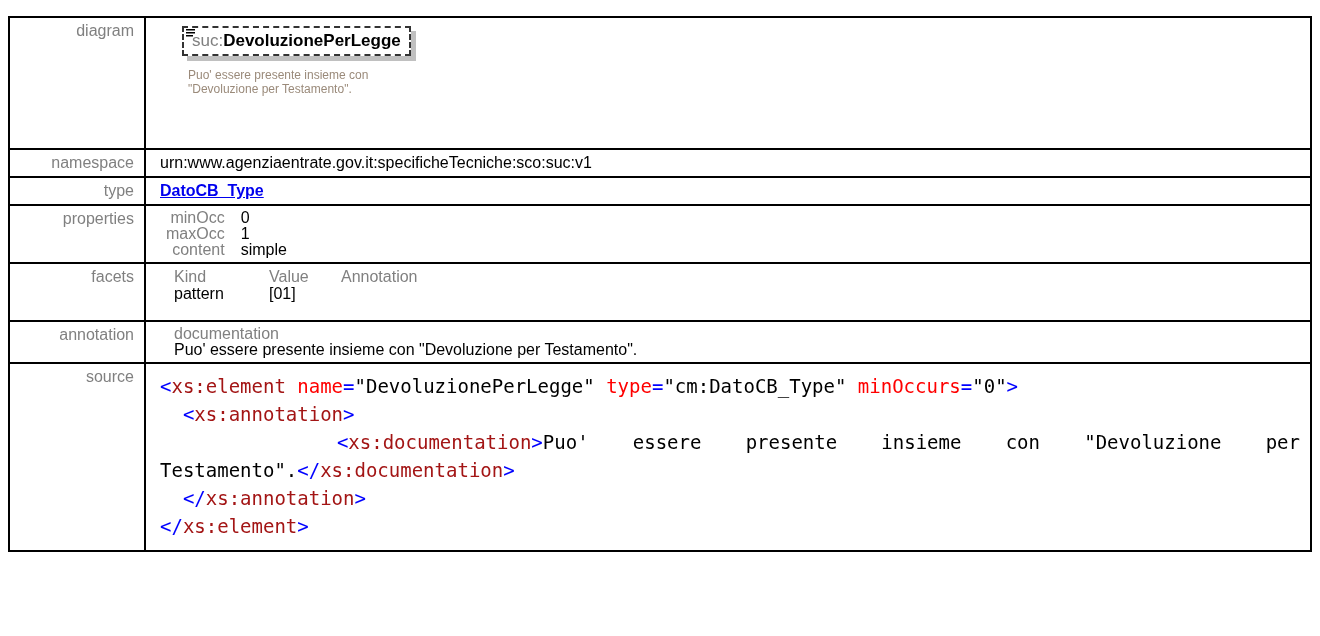 This screenshot has height=636, width=1320. I want to click on row-label: annotation, so click(77, 342).